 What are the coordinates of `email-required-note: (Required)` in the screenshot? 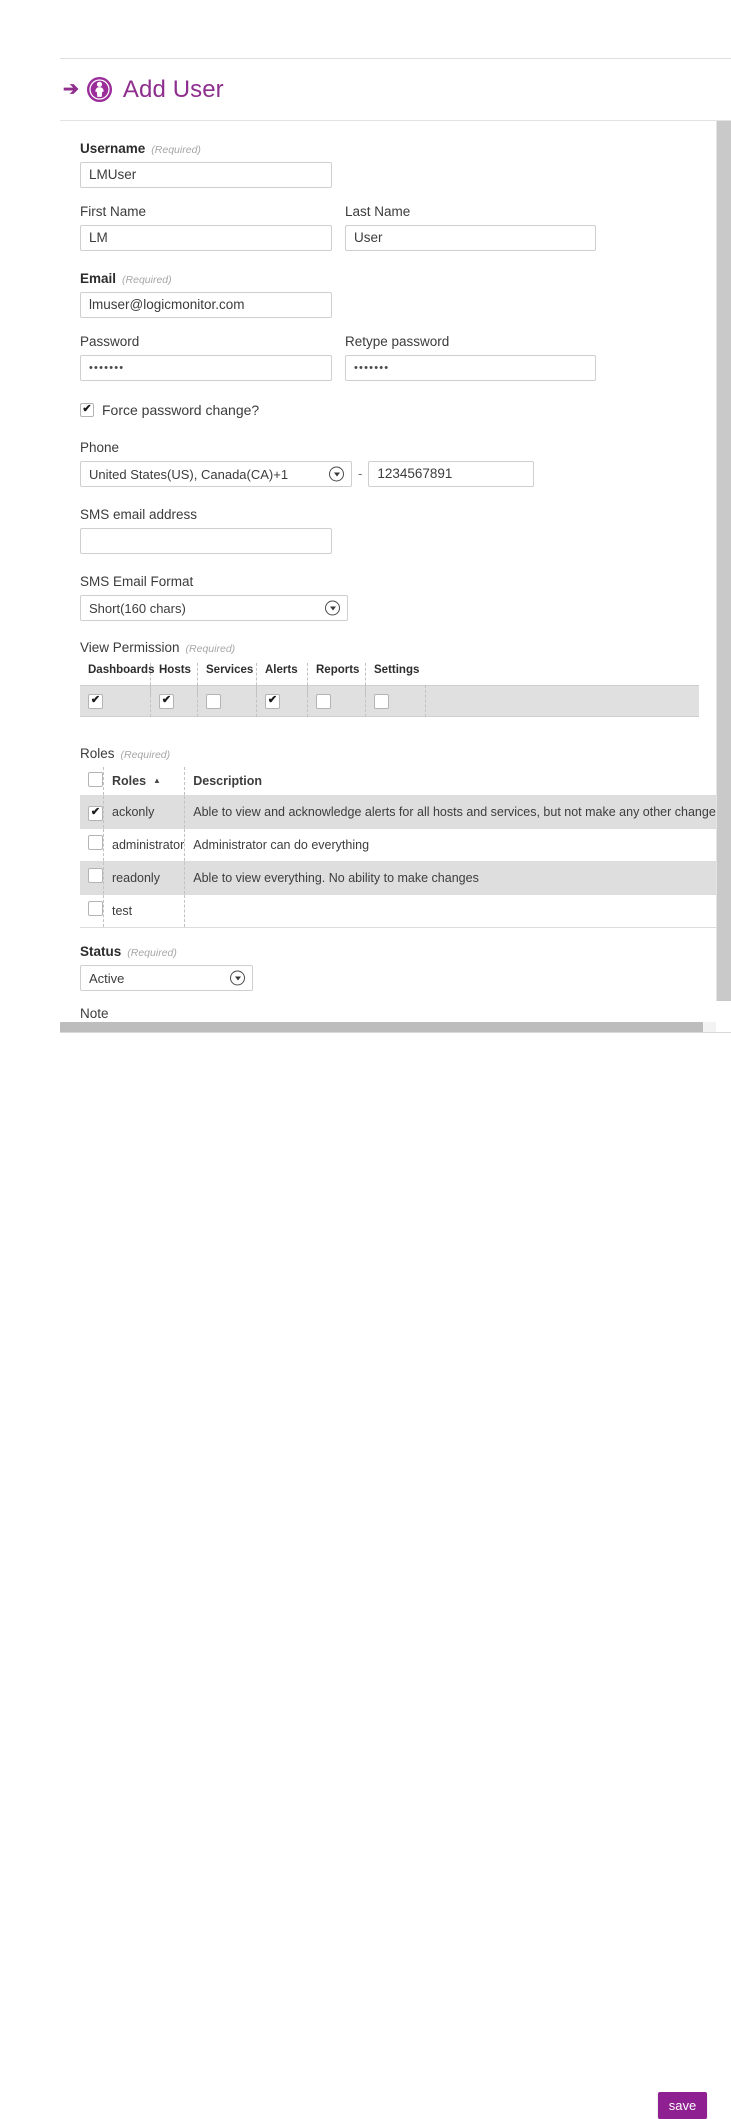 It's located at (147, 280).